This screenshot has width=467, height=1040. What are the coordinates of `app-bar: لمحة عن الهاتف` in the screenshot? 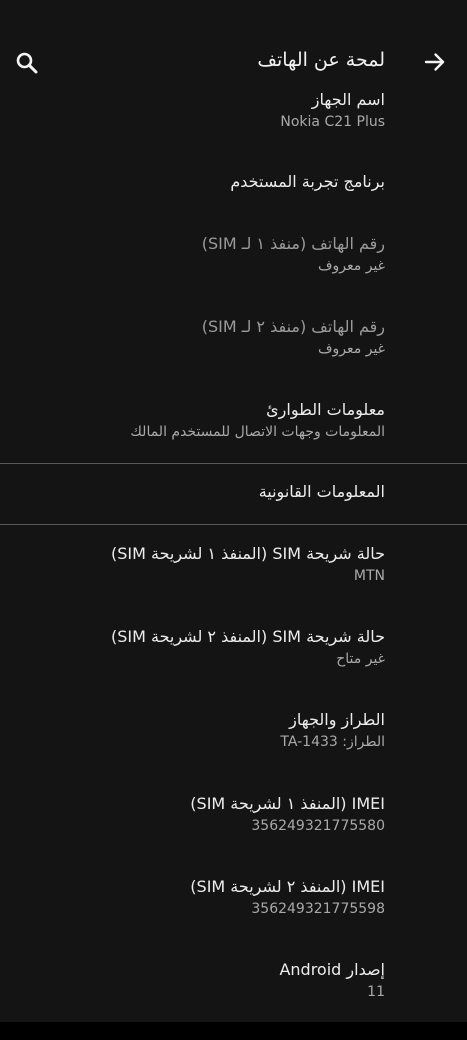 It's located at (233, 46).